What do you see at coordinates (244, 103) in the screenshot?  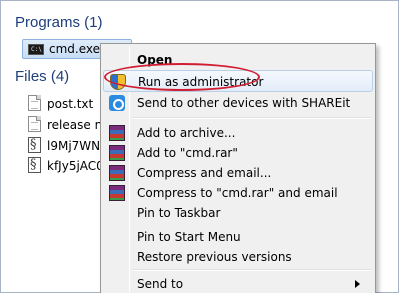 I see `menu-item-label: Send to other devices with SHAREit` at bounding box center [244, 103].